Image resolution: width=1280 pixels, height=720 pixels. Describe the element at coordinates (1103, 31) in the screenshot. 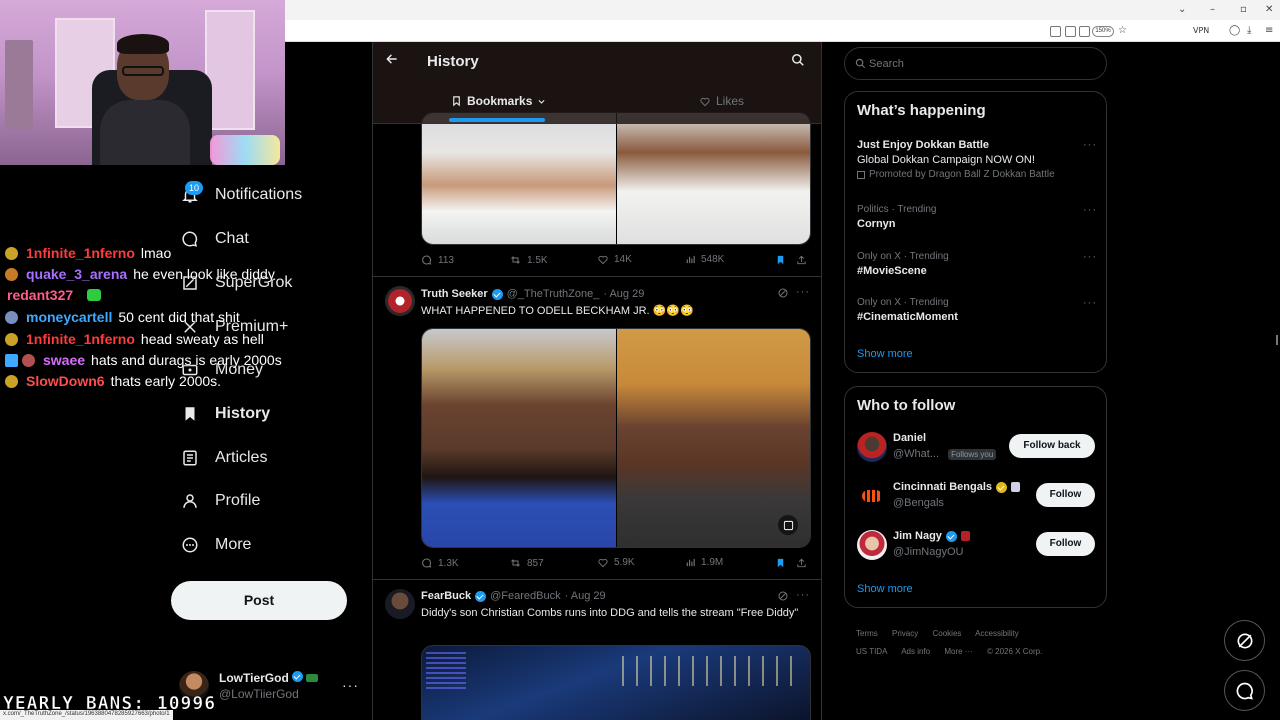

I see `zoom-indicator: 150%` at that location.